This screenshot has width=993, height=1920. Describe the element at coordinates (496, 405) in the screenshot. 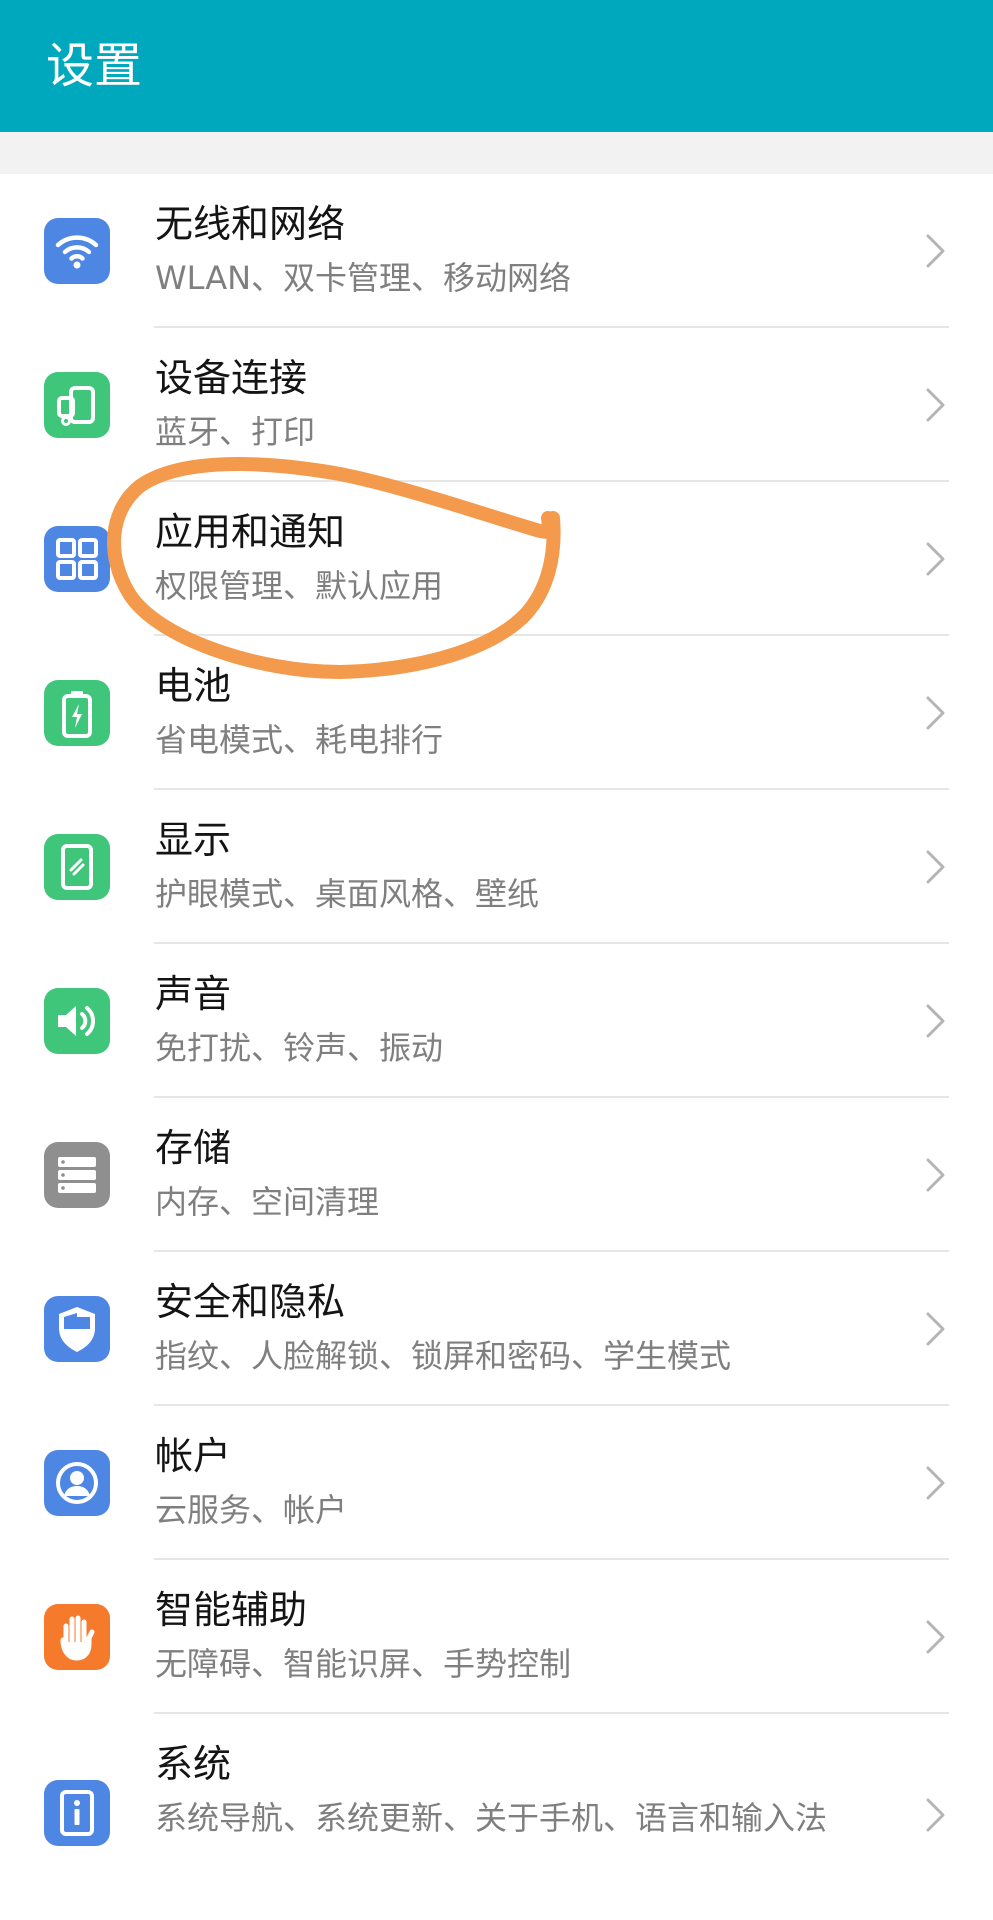

I see `settings-item-device-connection: 设备连接 蓝牙、打印` at that location.